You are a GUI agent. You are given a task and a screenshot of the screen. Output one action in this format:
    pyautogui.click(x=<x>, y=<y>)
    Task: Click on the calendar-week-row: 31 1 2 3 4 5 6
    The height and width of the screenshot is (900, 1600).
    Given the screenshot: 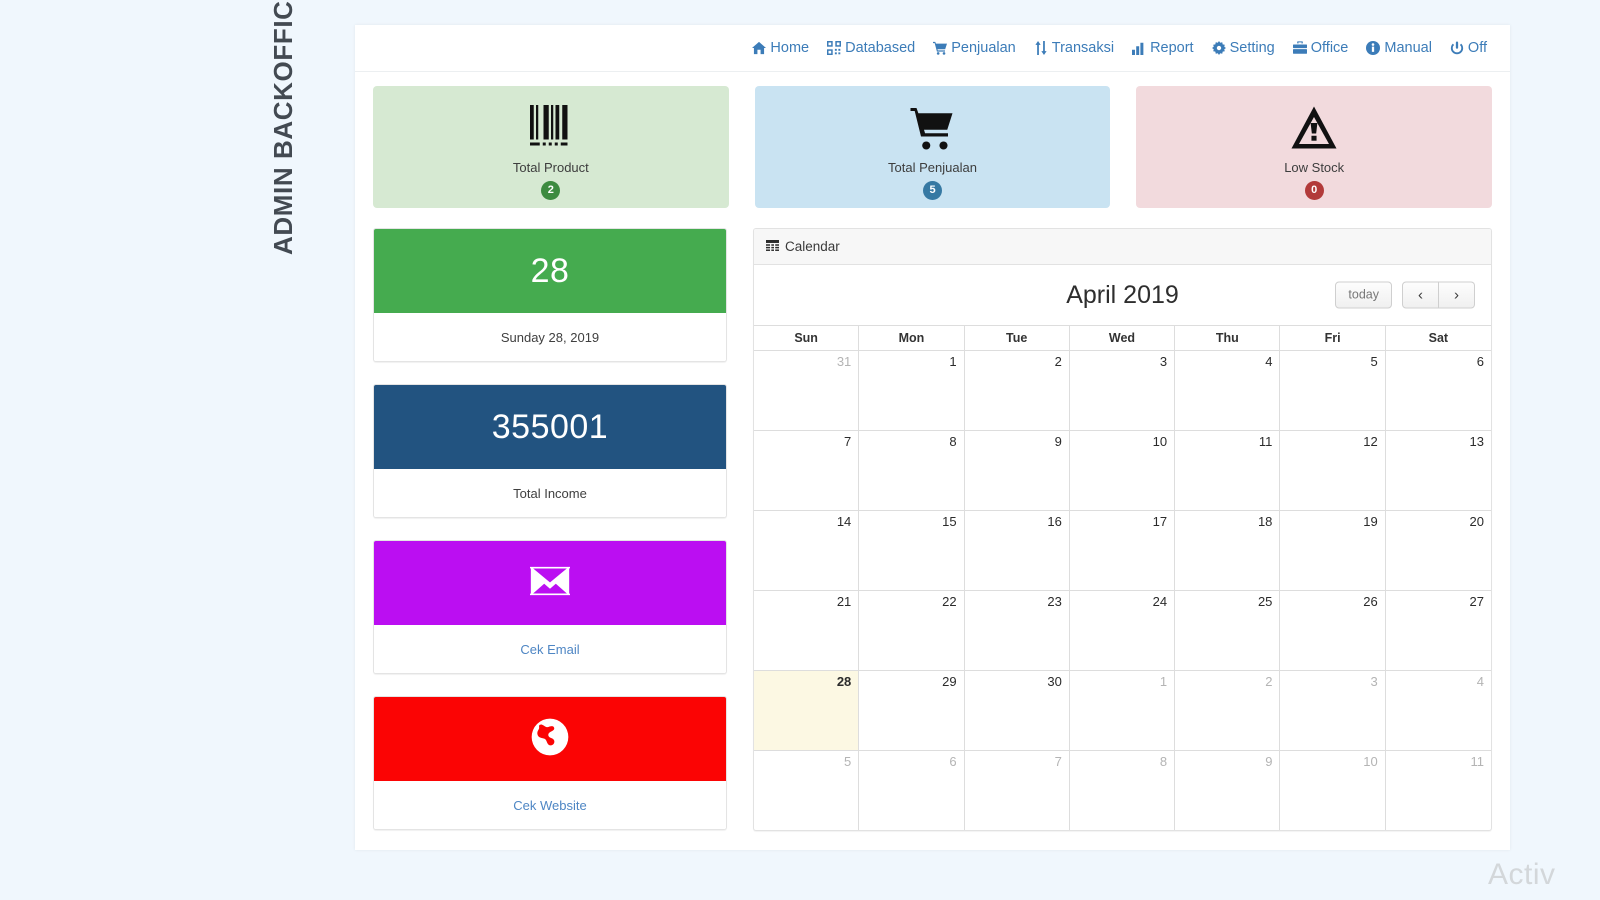 What is the action you would take?
    pyautogui.click(x=1122, y=391)
    